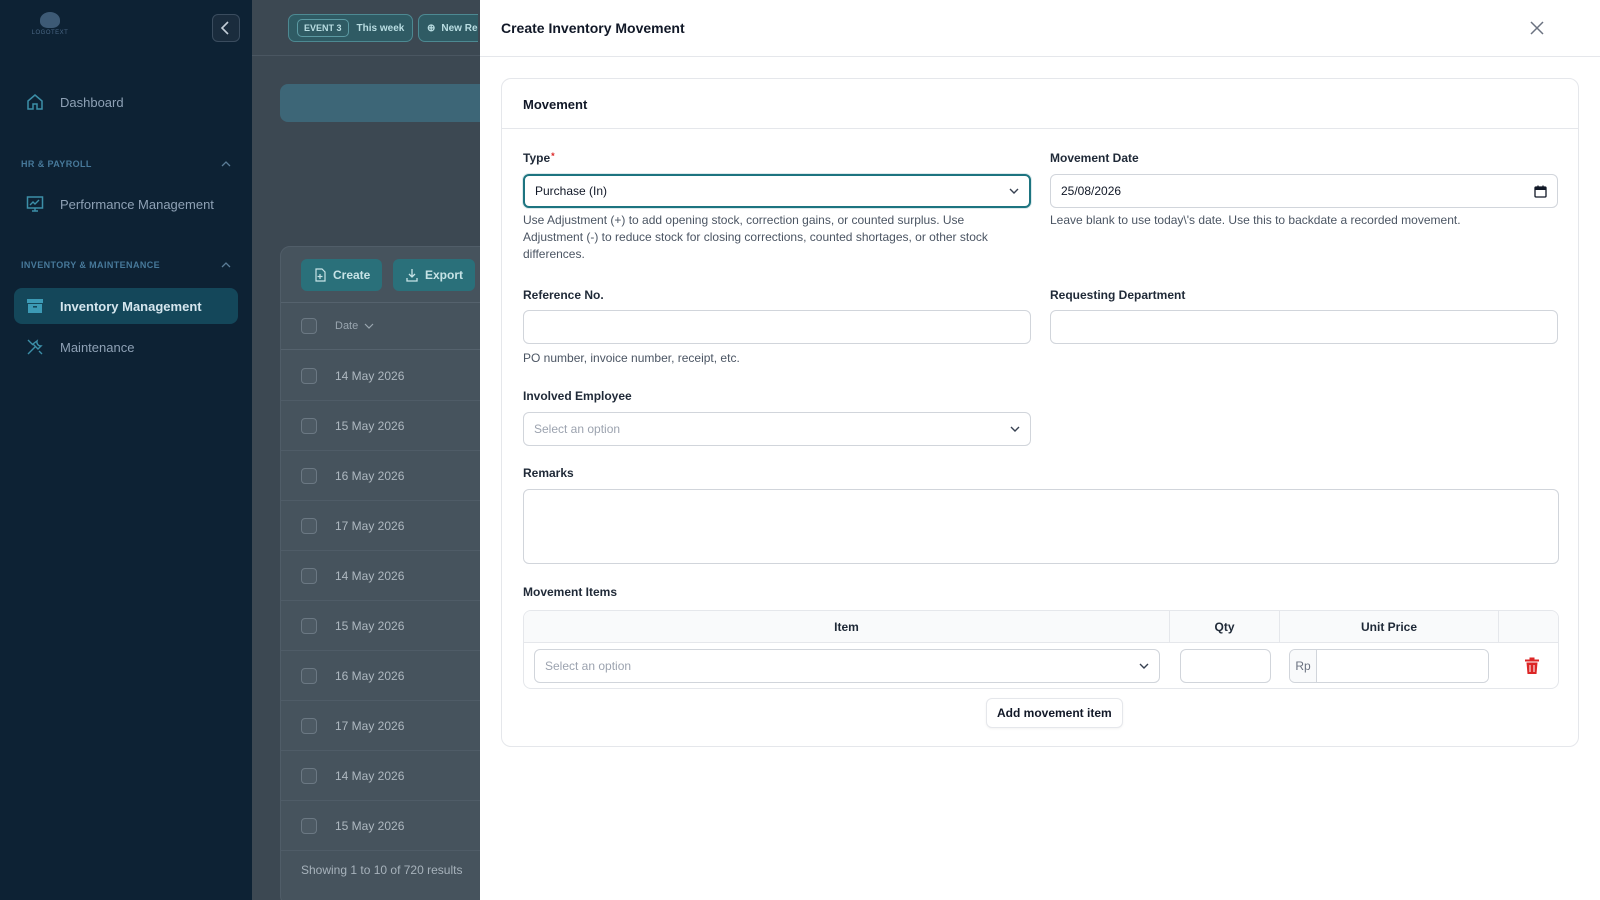 This screenshot has width=1600, height=900. I want to click on pagination-summary: Showing 1 to 10 of 720 results, so click(382, 870).